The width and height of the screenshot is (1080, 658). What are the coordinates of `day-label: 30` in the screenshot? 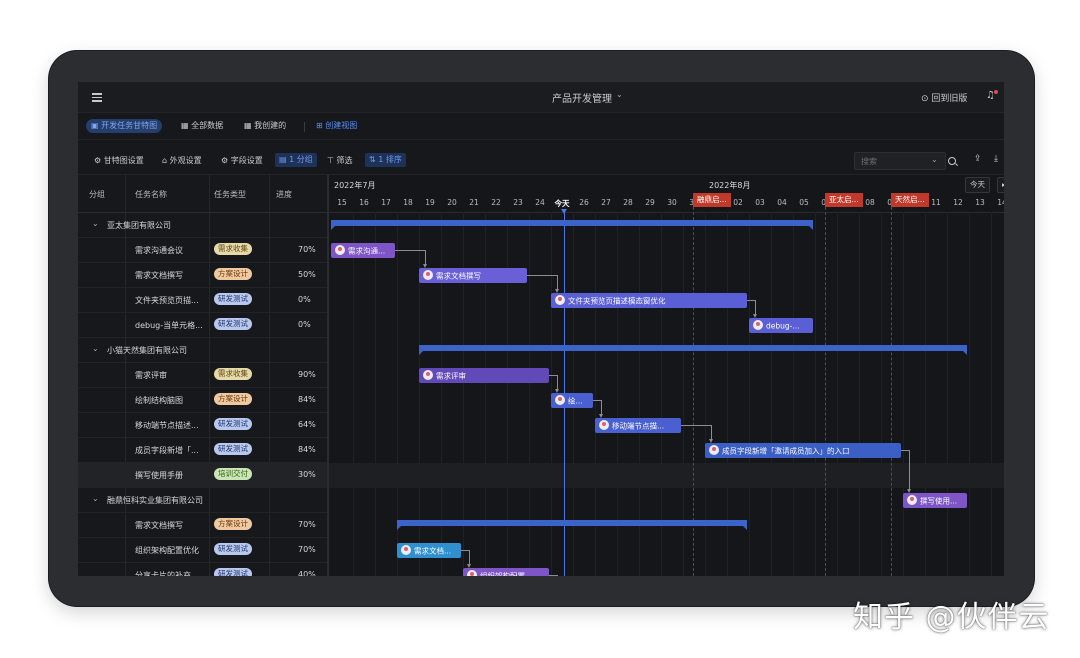 It's located at (672, 202).